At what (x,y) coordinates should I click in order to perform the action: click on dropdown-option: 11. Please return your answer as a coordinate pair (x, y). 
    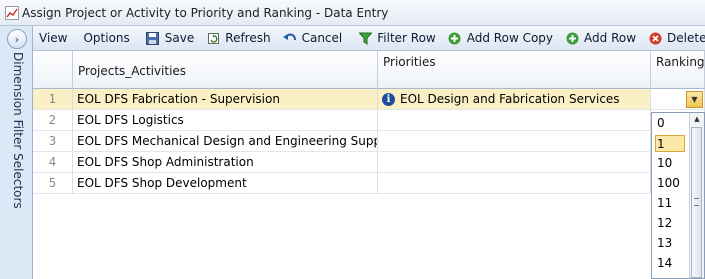
    Looking at the image, I should click on (671, 203).